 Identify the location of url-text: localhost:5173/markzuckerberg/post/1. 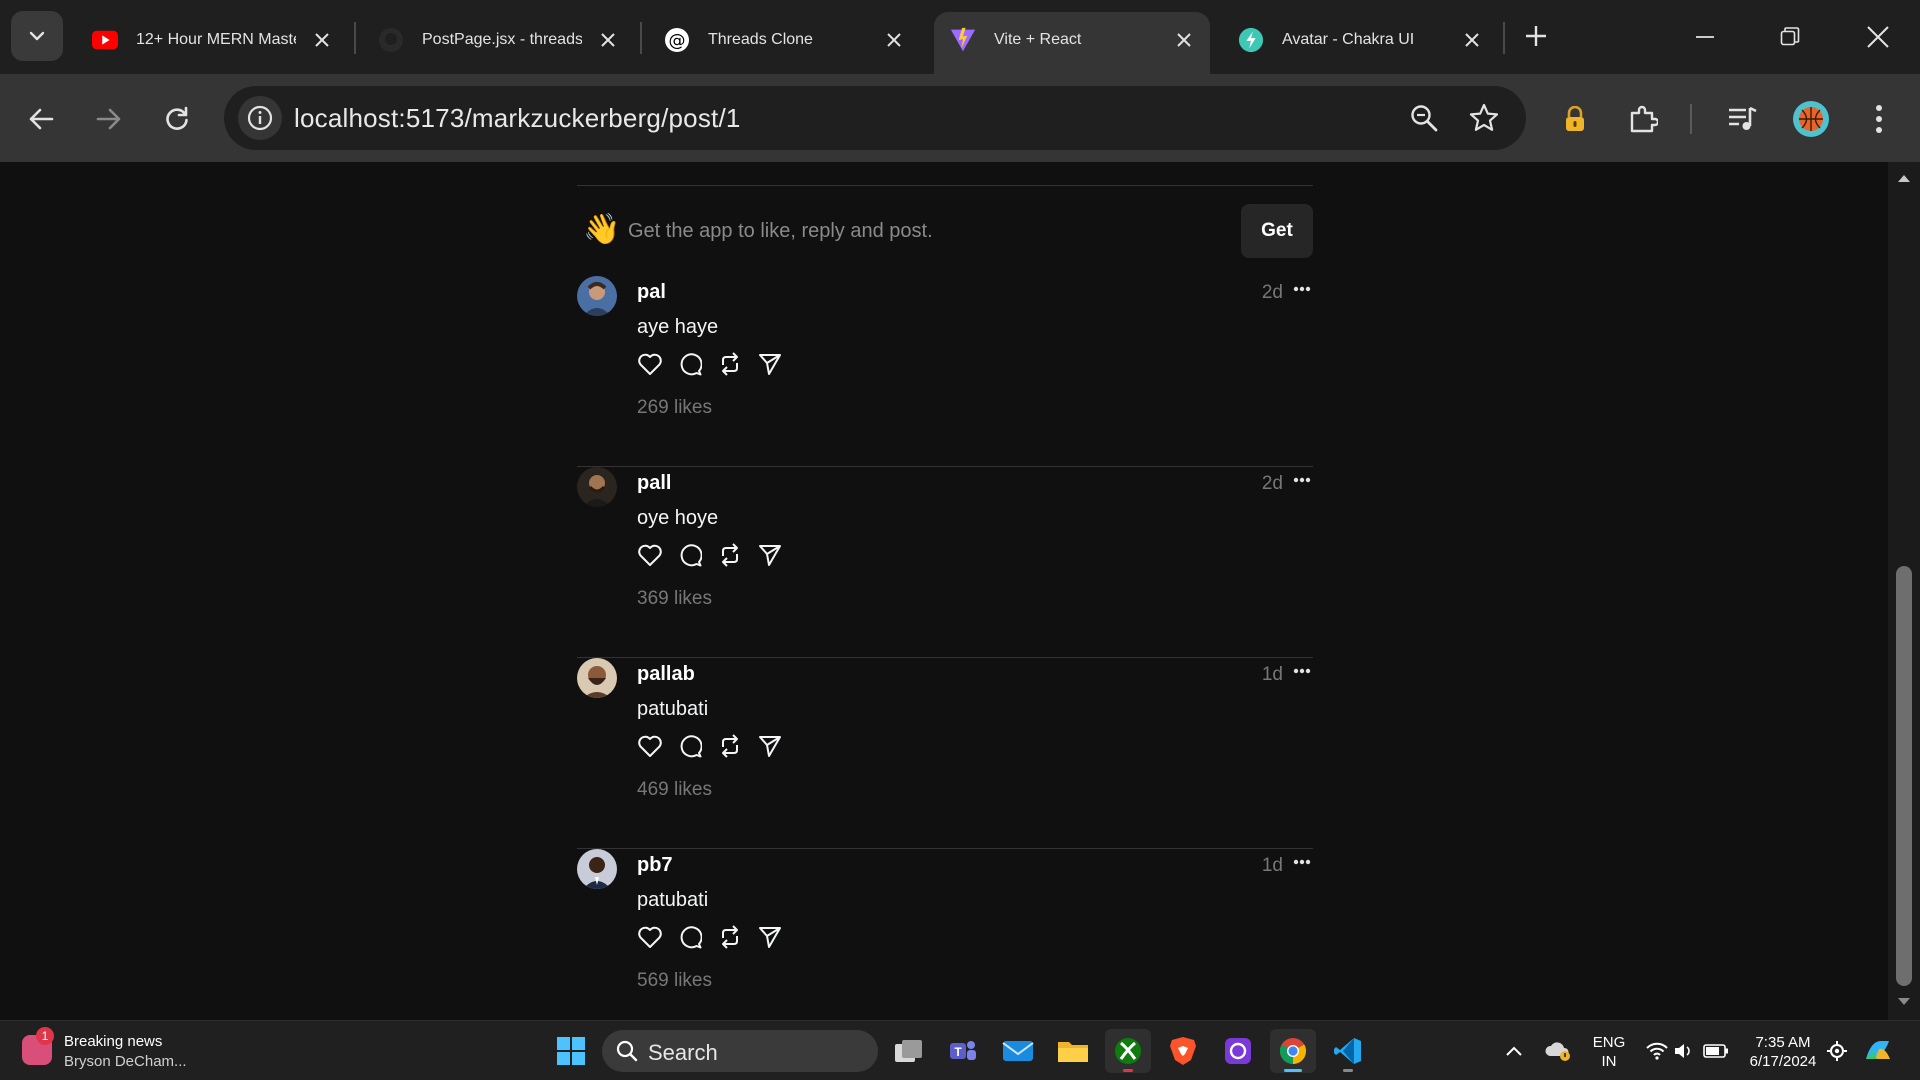
(517, 118).